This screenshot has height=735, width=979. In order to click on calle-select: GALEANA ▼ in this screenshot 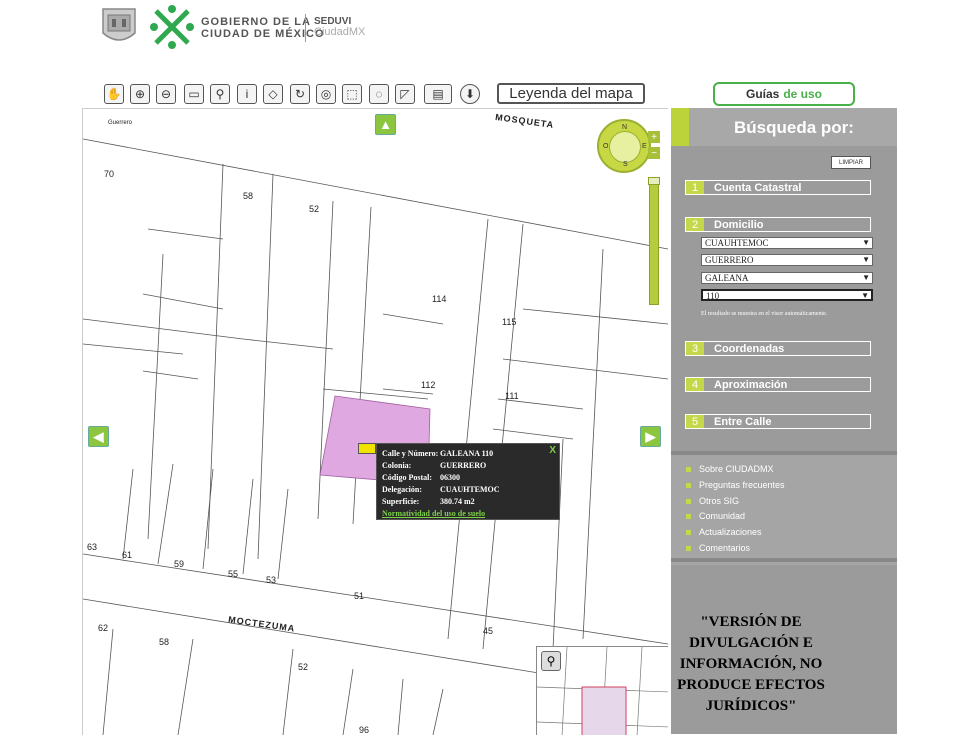, I will do `click(787, 278)`.